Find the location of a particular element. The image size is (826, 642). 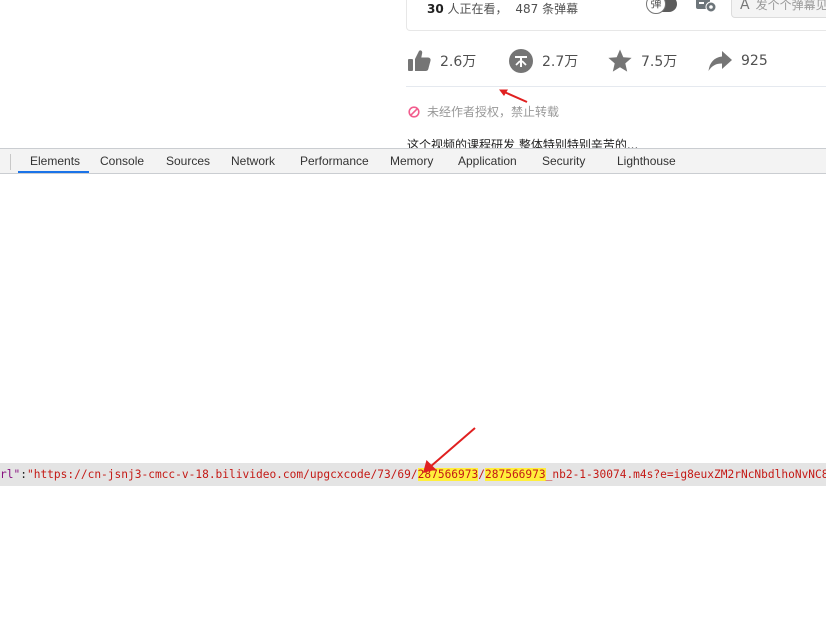

tab-security: Security is located at coordinates (563, 161).